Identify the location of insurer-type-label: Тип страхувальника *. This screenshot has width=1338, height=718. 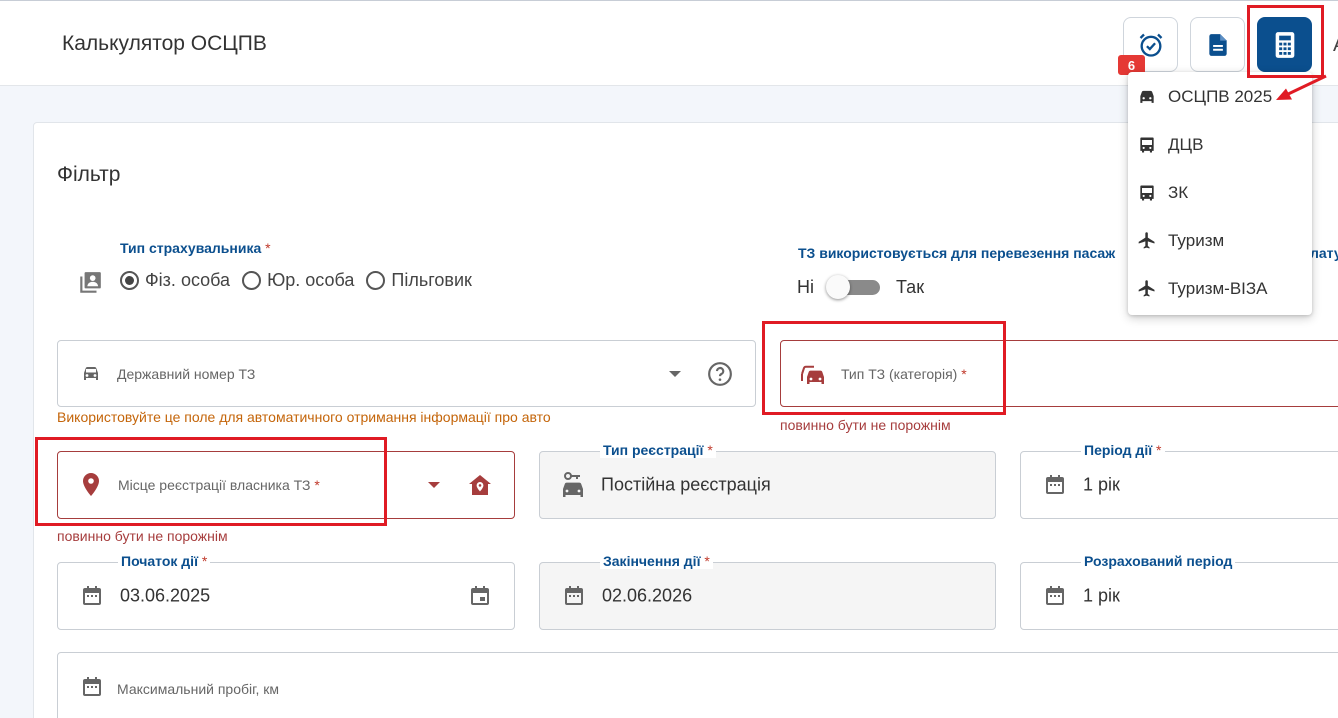
(195, 248).